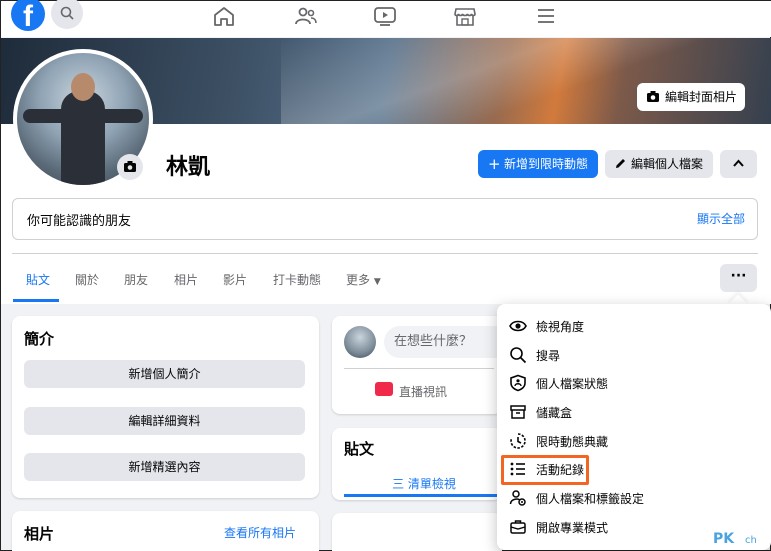  Describe the element at coordinates (546, 164) in the screenshot. I see `add-to-story-label: 新增到限時動態` at that location.